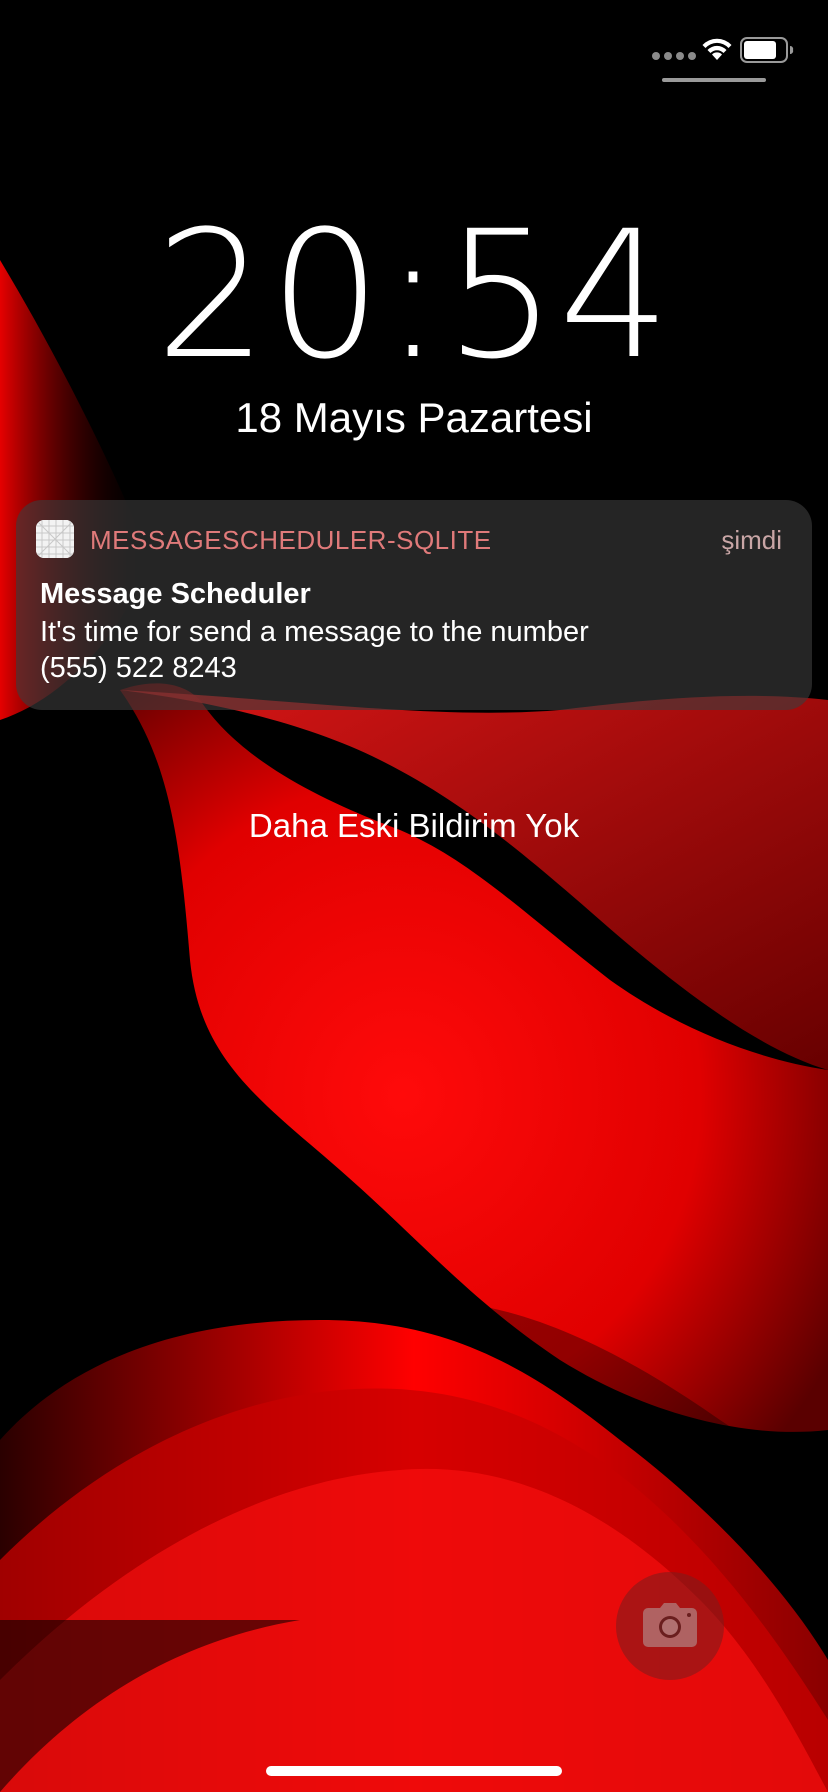 This screenshot has height=1792, width=828. Describe the element at coordinates (714, 80) in the screenshot. I see `control-center-indicator` at that location.